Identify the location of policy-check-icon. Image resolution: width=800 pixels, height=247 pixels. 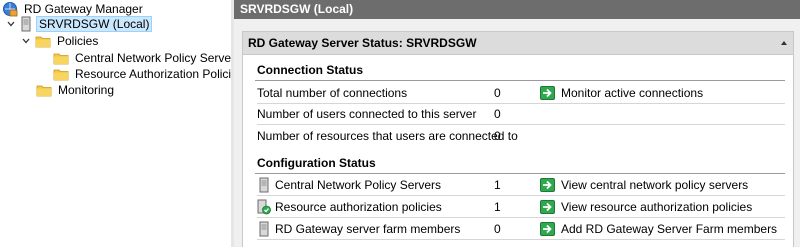
(264, 207).